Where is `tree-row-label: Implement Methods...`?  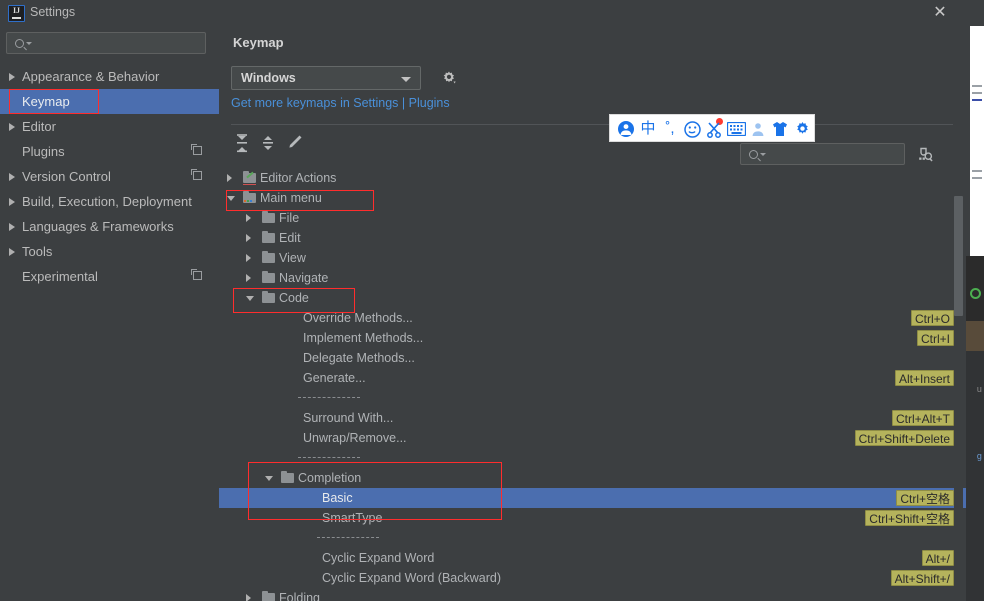 tree-row-label: Implement Methods... is located at coordinates (363, 338).